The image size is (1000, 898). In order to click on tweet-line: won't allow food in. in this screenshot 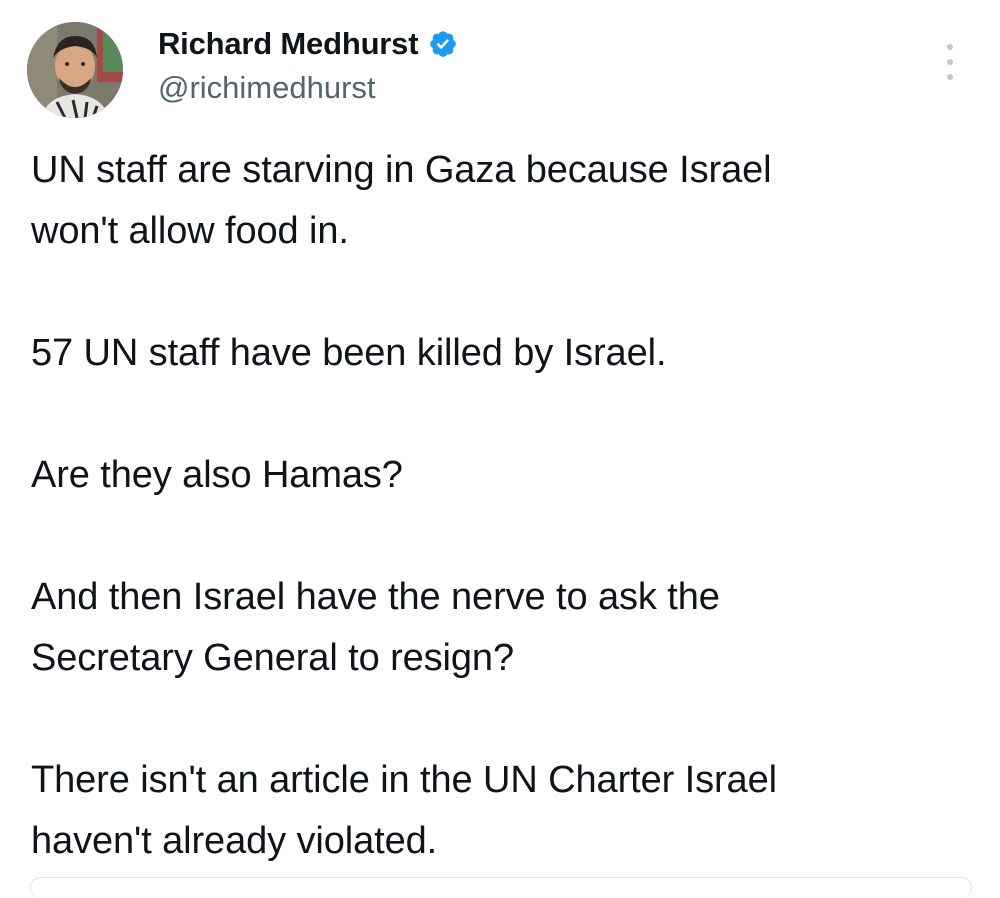, I will do `click(190, 231)`.